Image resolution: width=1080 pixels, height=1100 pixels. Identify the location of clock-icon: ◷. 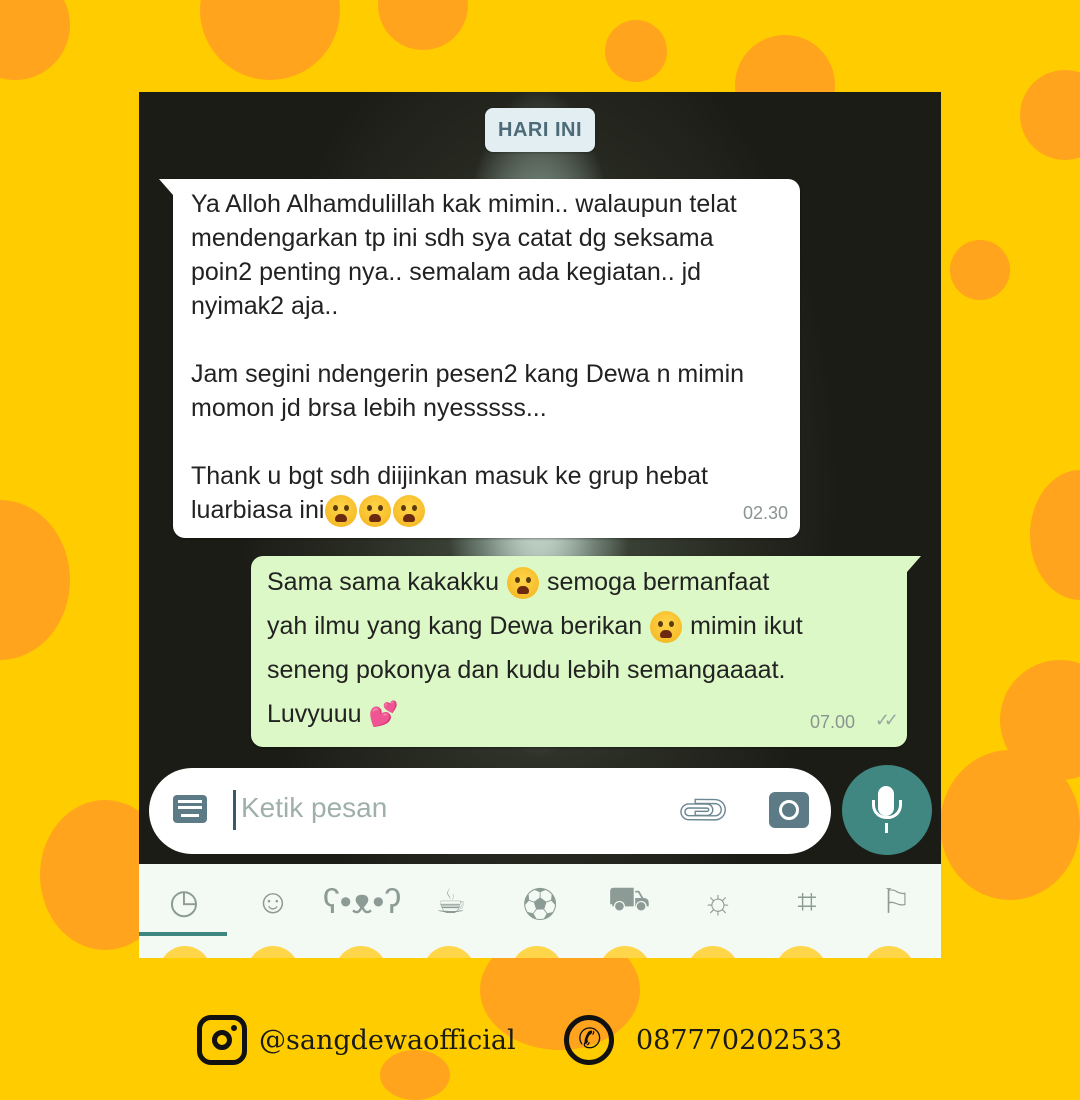
(184, 902).